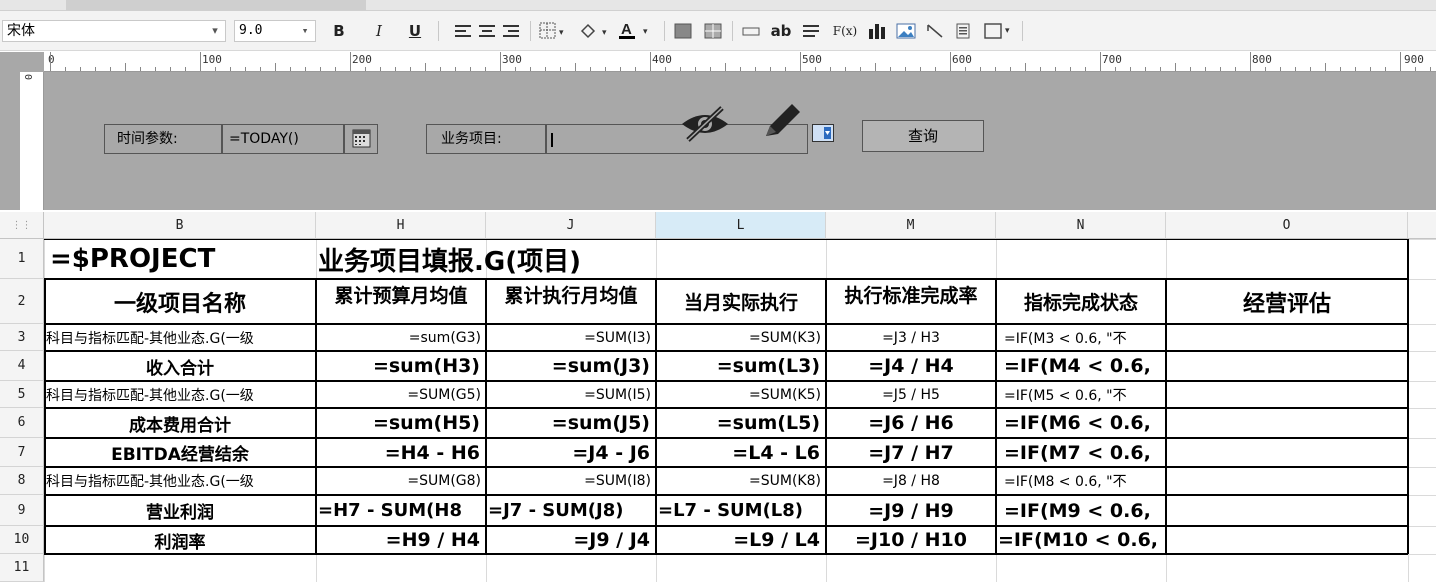 The width and height of the screenshot is (1436, 582). What do you see at coordinates (22, 301) in the screenshot?
I see `row-header: 2` at bounding box center [22, 301].